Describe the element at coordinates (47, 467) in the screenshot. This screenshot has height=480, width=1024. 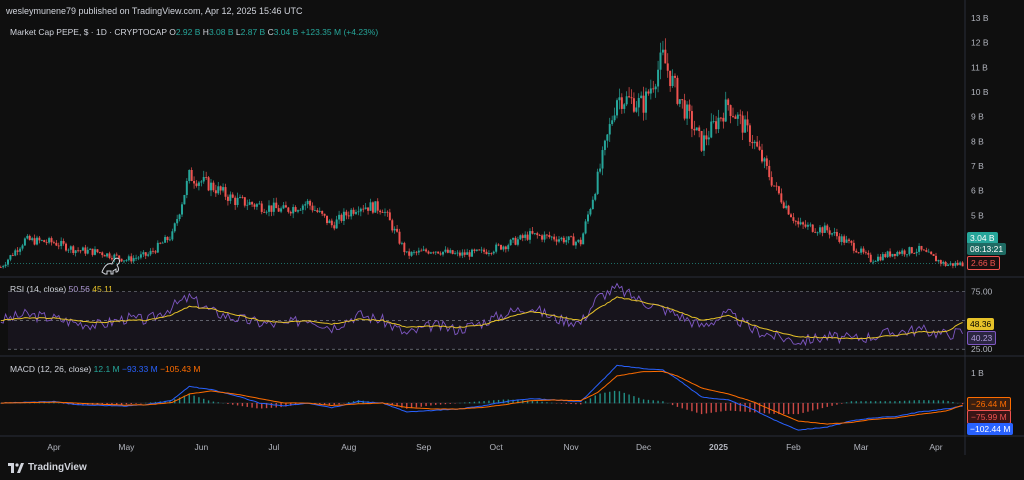
I see `tradingview-logo: TradingView` at that location.